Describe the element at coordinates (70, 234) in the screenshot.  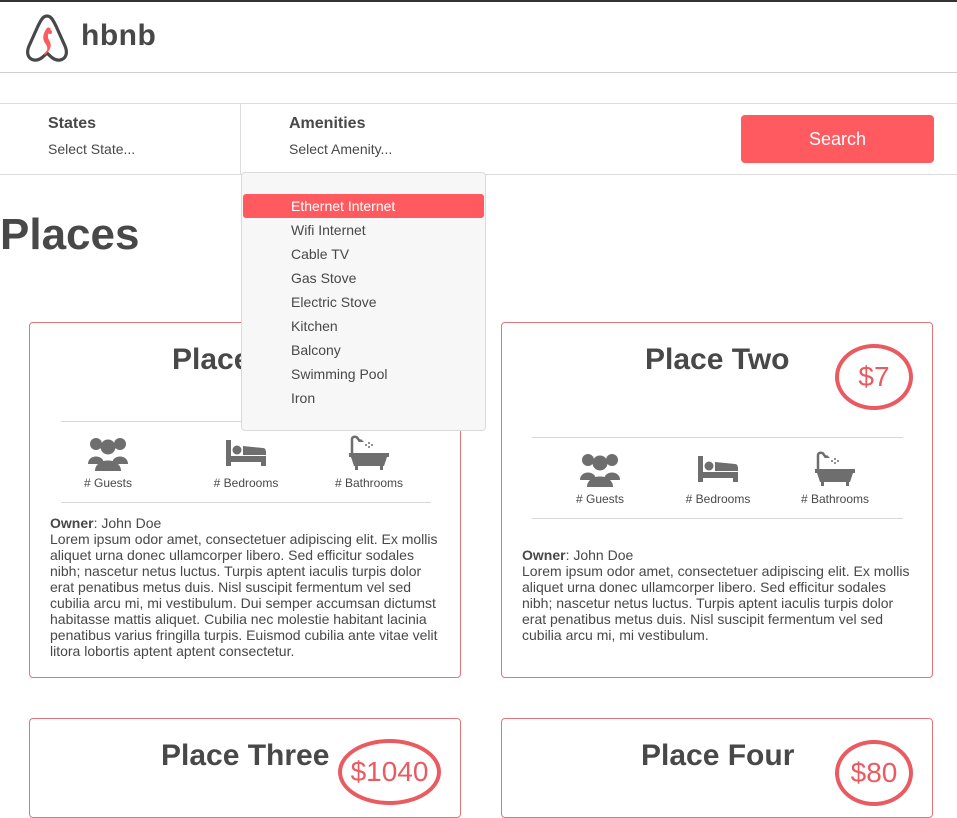
I see `places-title: Places` at that location.